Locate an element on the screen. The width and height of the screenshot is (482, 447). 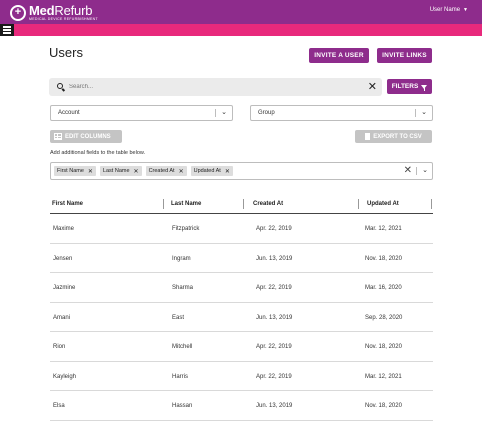
cell-last-name: Hassan is located at coordinates (182, 406).